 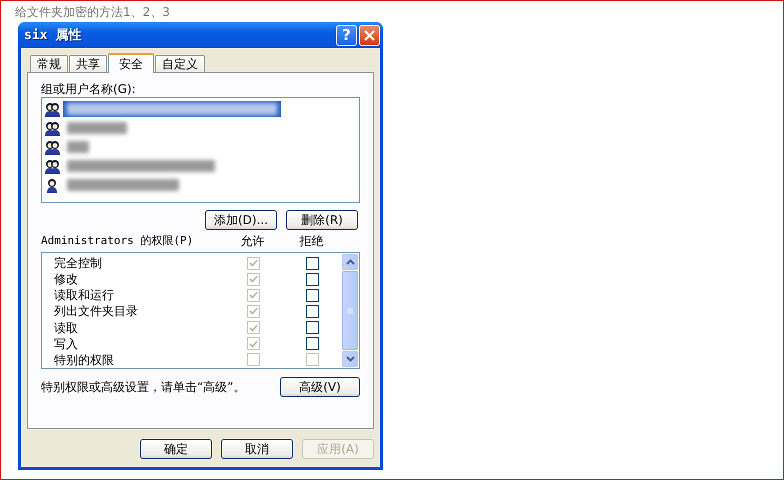 I want to click on remove-button: 删除(R), so click(x=322, y=220).